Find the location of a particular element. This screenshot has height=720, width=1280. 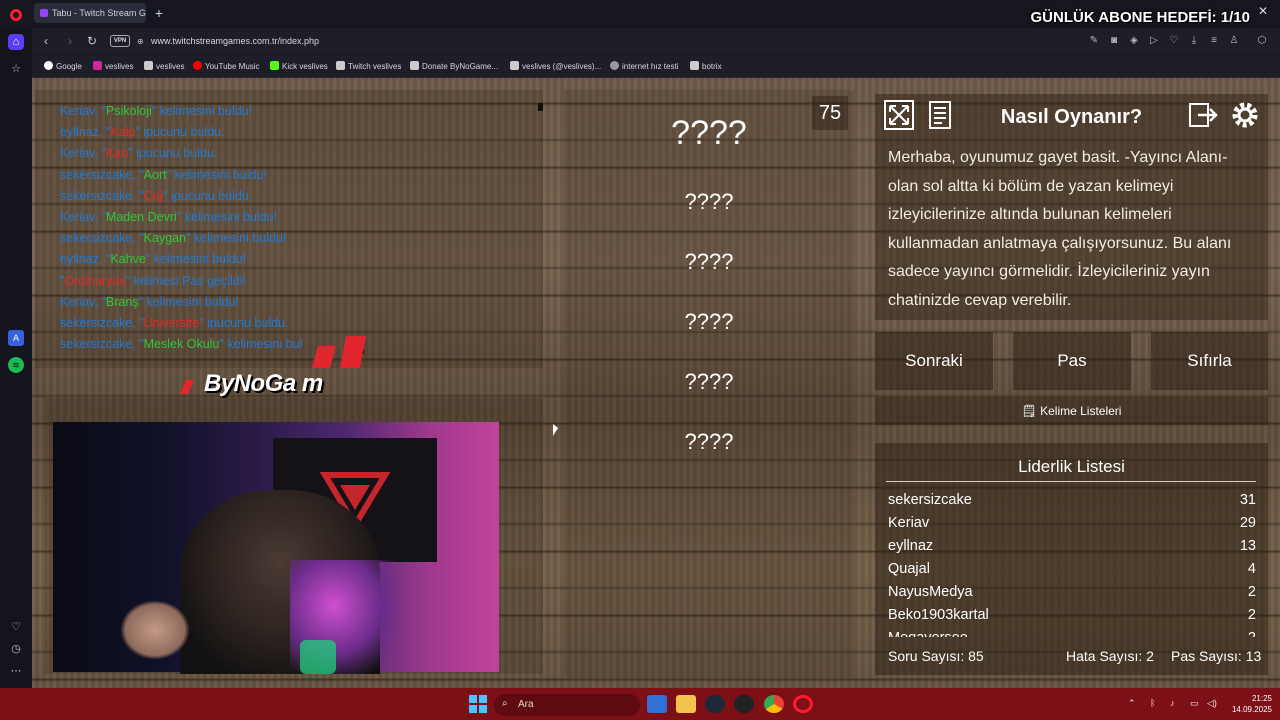

browser-tab: Tabu - Twitch Stream Gam is located at coordinates (90, 13).